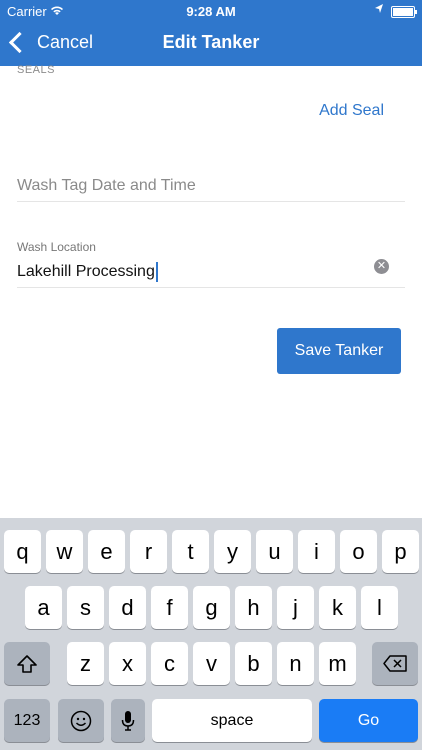  I want to click on battery-icon, so click(404, 12).